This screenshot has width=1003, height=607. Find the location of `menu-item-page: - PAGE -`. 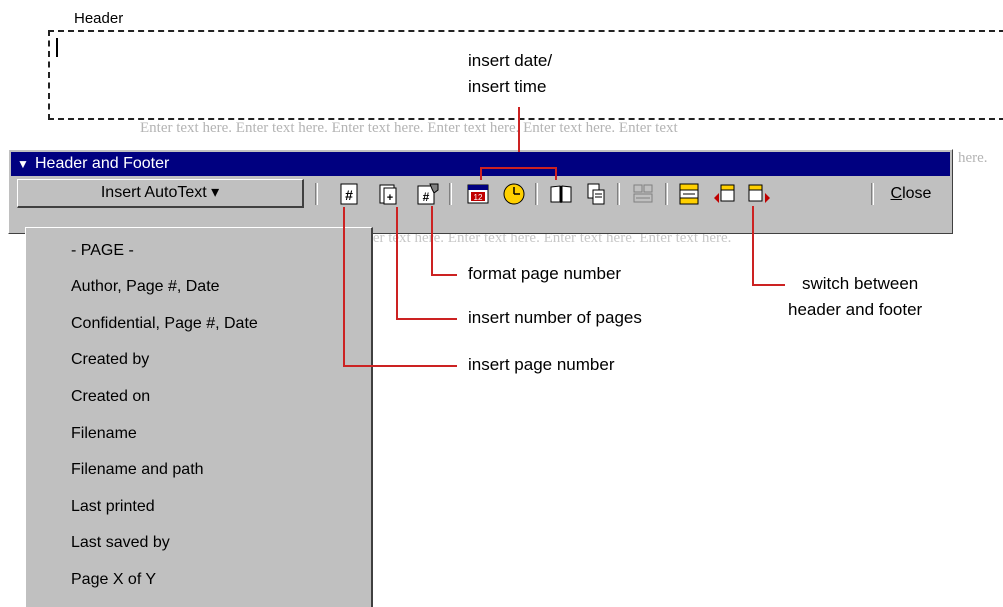

menu-item-page: - PAGE - is located at coordinates (102, 251).